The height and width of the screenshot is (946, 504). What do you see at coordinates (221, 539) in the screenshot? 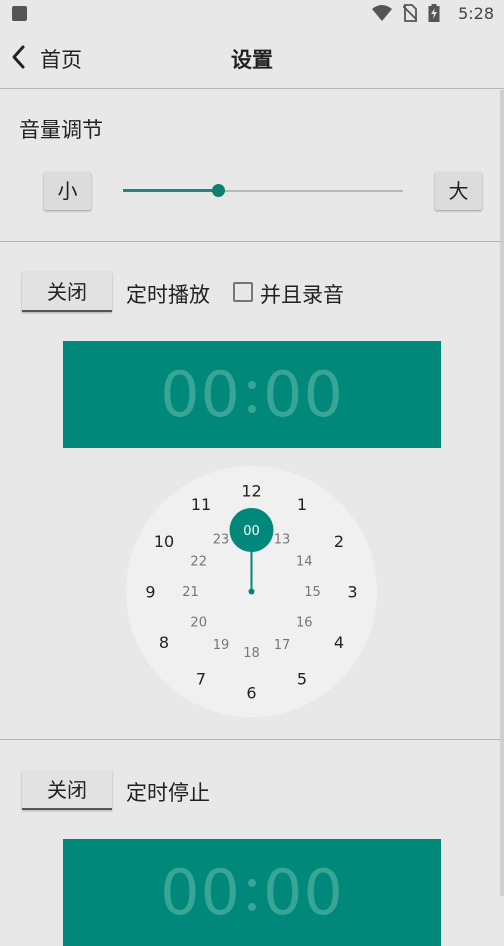
I see `clock-hour-inner: 23` at bounding box center [221, 539].